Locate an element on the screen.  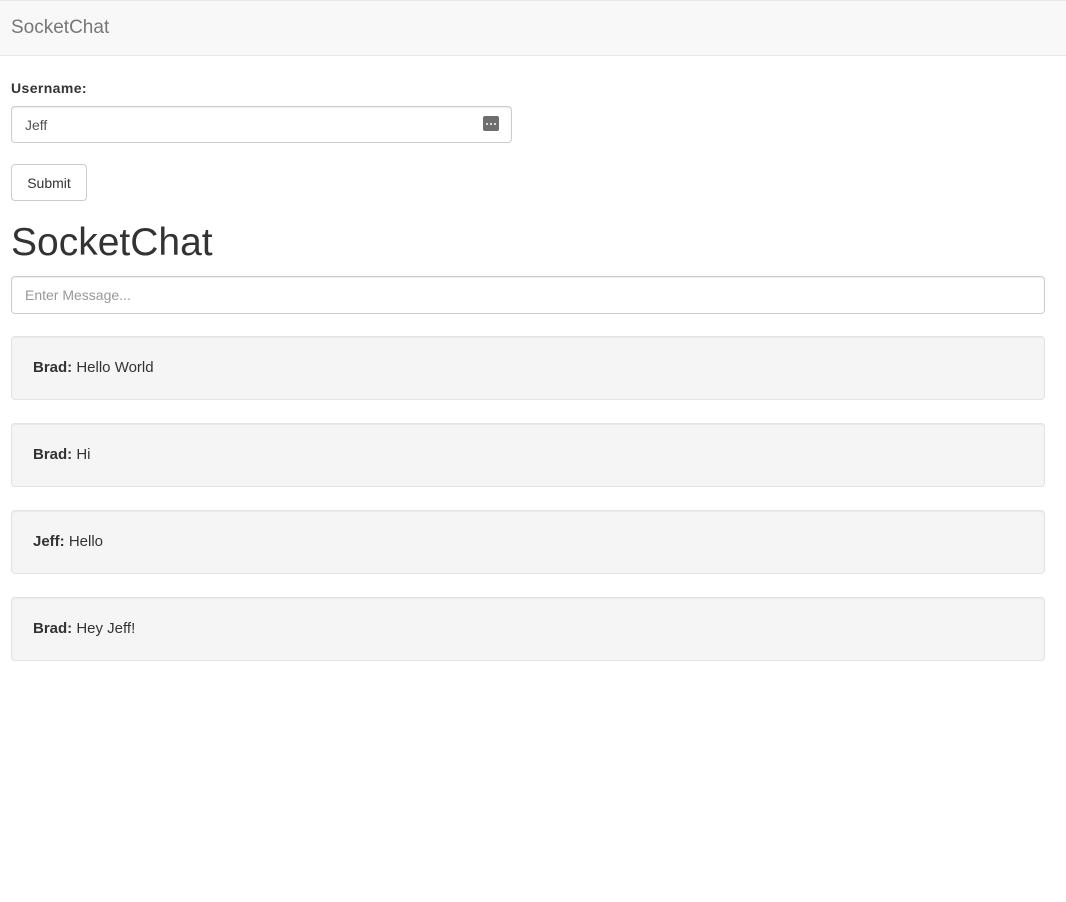
username-label: Username: is located at coordinates (49, 88).